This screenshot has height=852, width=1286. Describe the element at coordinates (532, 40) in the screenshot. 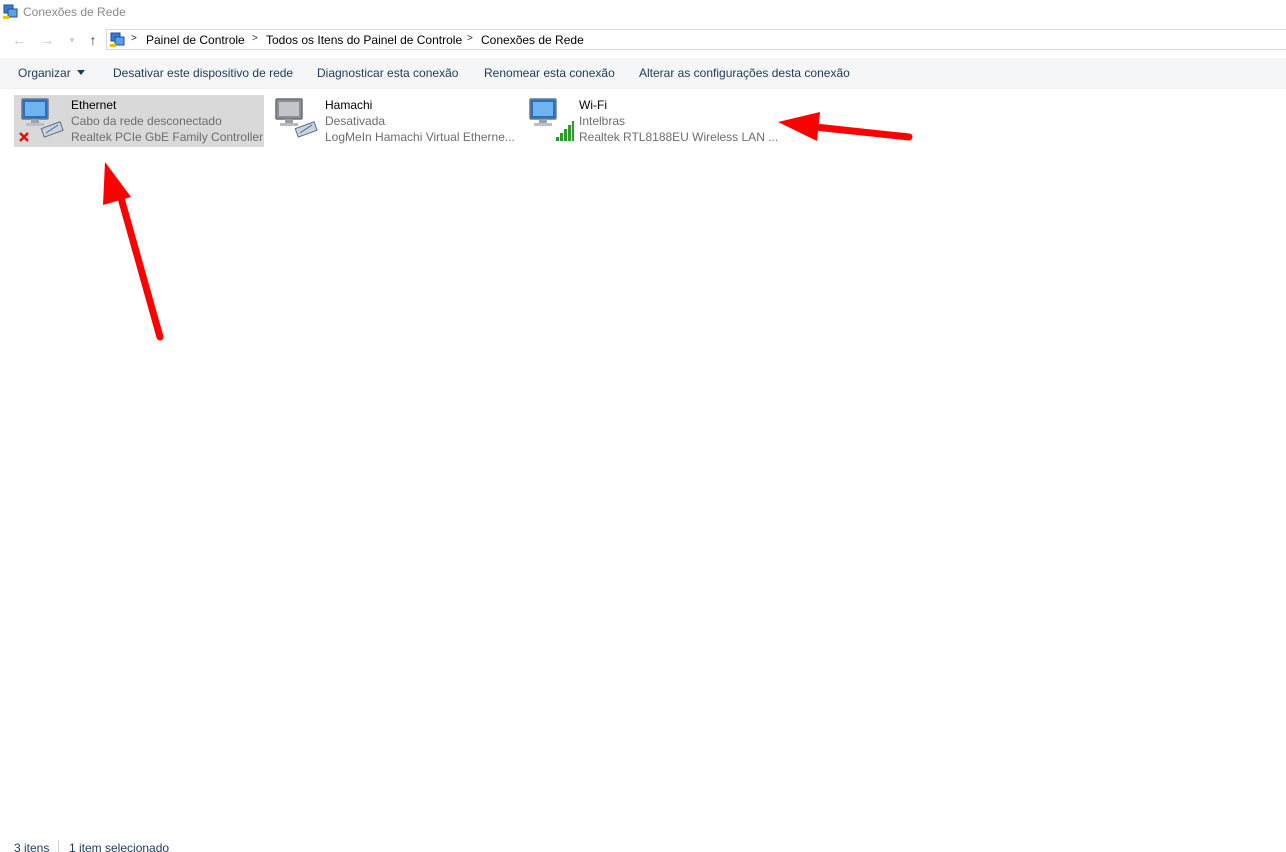

I see `breadcrumb-network-connections: Conexões de Rede` at that location.